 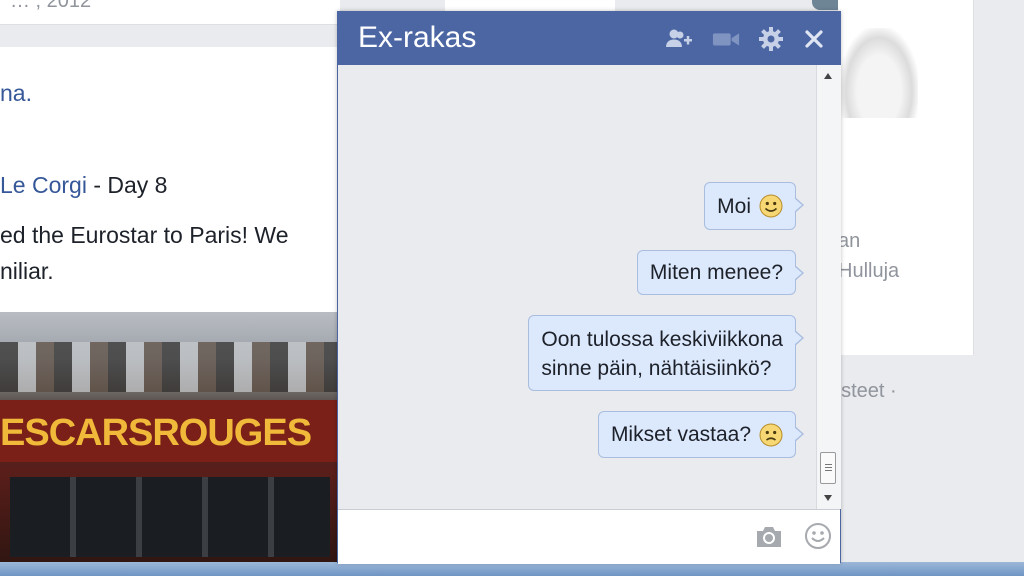 I want to click on message-bubble: Miten menee?, so click(x=720, y=272).